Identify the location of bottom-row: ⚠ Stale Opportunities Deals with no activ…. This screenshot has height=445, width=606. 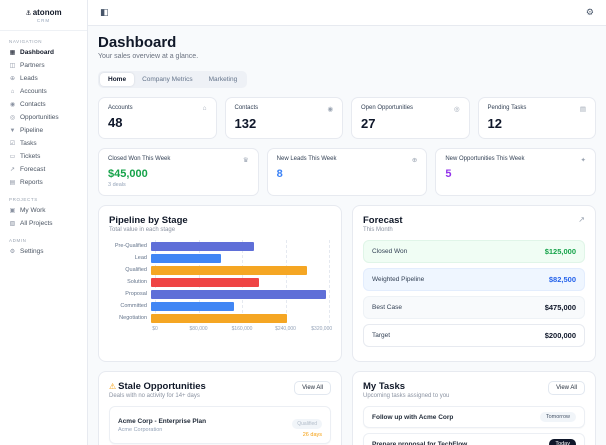
(347, 408).